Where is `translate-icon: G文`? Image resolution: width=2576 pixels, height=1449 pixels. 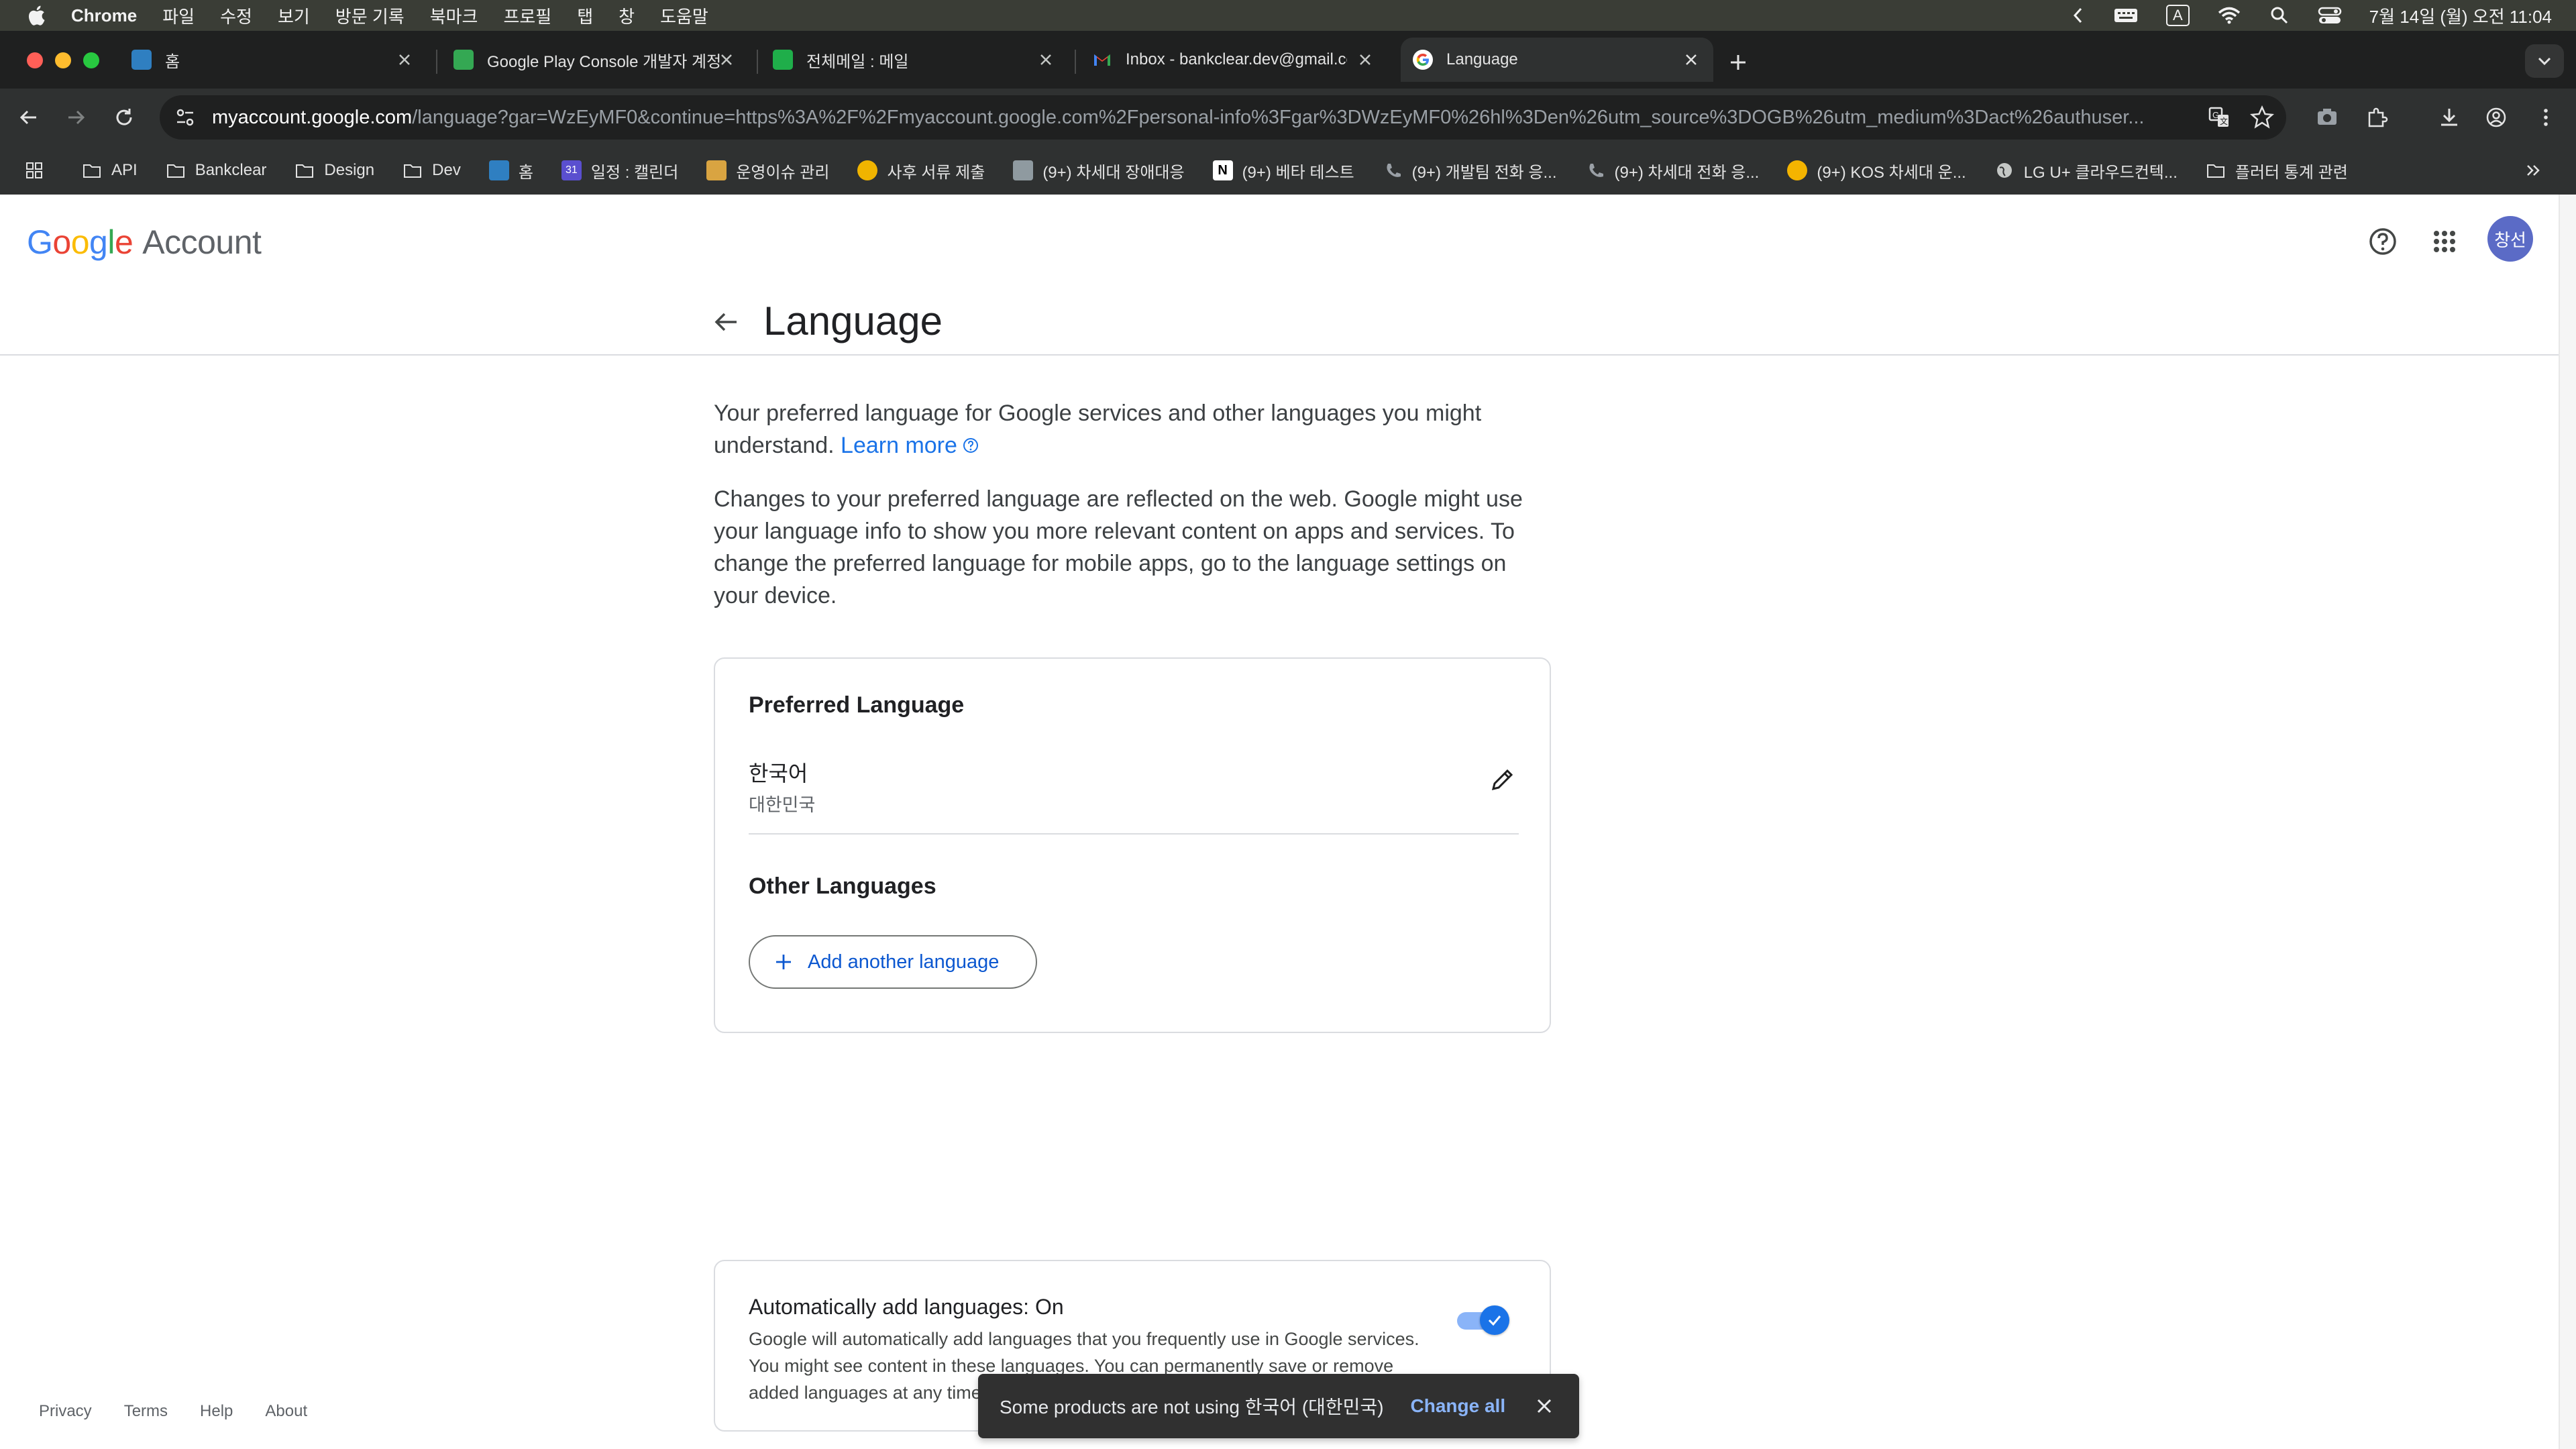
translate-icon: G文 is located at coordinates (2219, 117).